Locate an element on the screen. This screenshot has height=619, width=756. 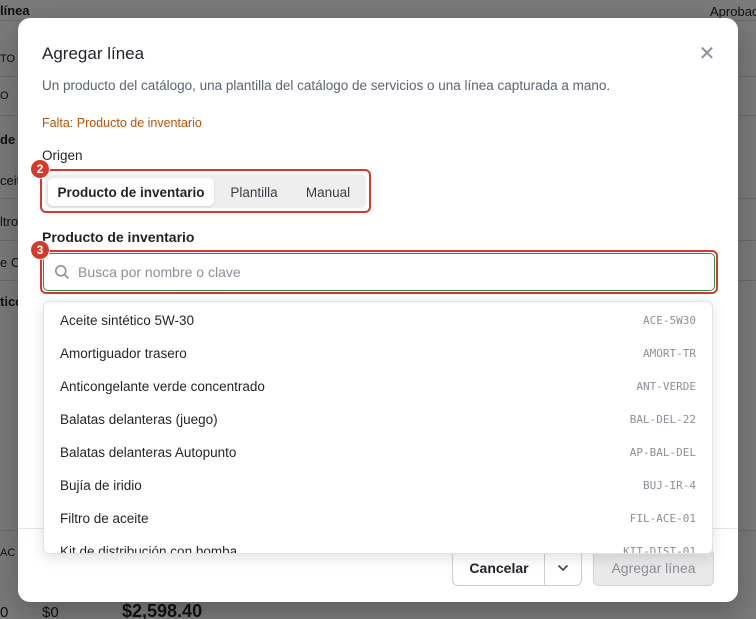
missing-notice: Falta: Producto de inventario is located at coordinates (122, 123).